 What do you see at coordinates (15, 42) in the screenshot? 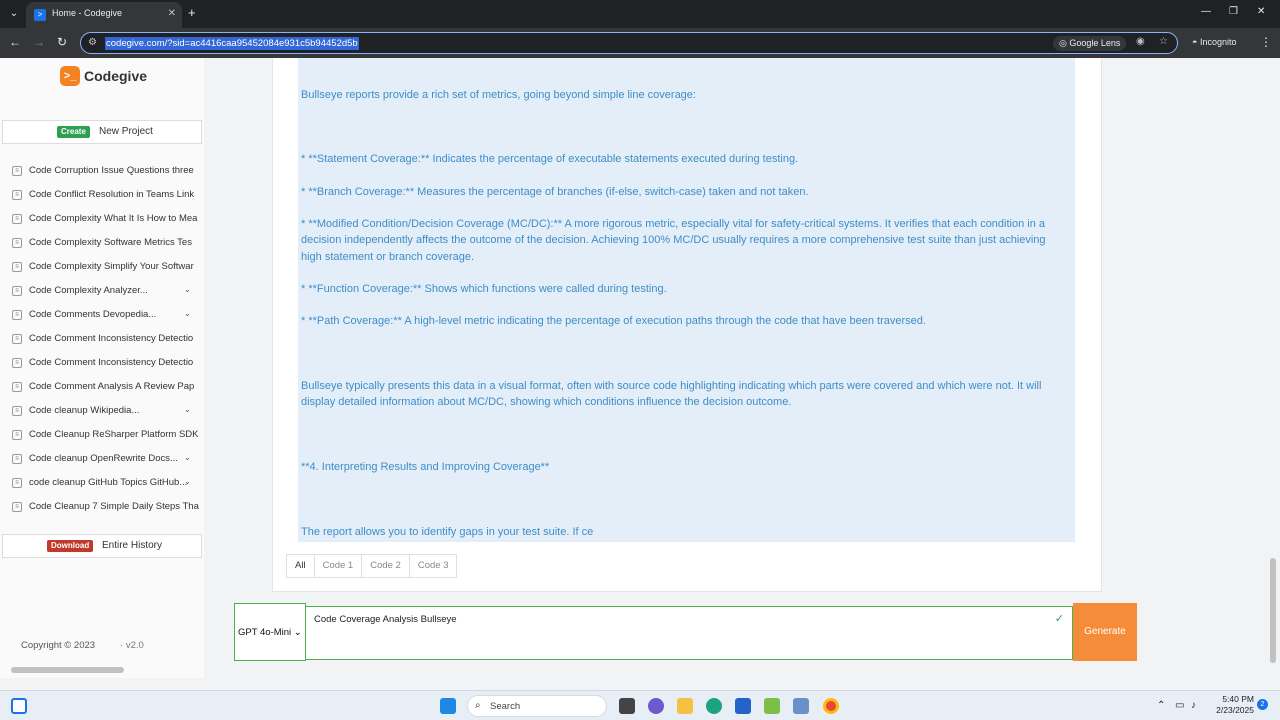
I see `back-icon: ←` at bounding box center [15, 42].